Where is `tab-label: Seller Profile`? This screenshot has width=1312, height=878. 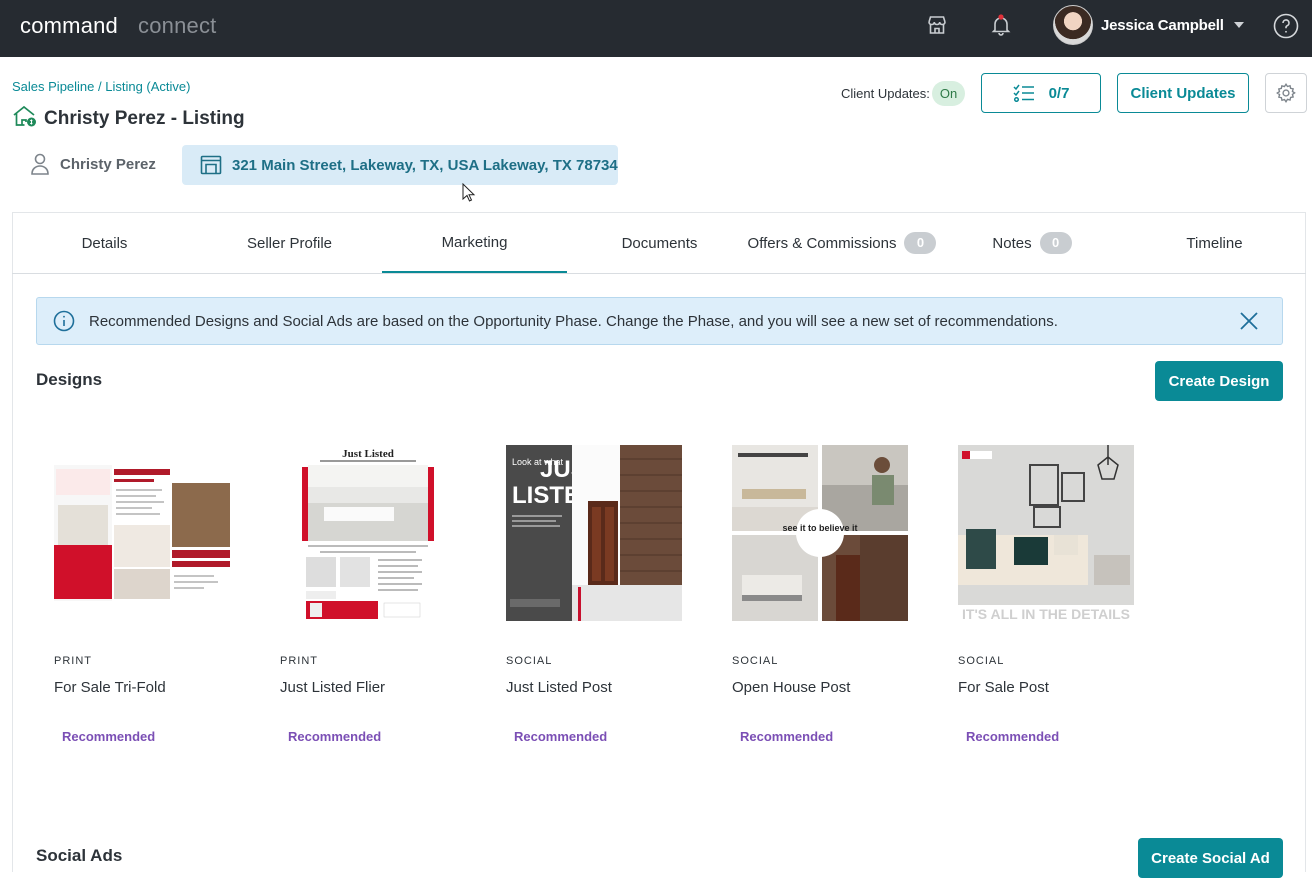
tab-label: Seller Profile is located at coordinates (289, 243).